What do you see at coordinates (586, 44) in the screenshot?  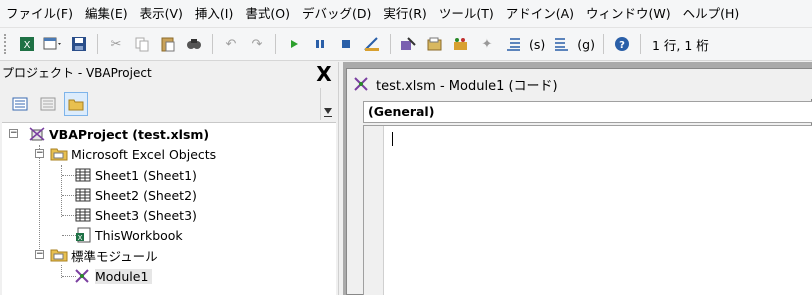 I see `bookmark-g-label: (g)` at bounding box center [586, 44].